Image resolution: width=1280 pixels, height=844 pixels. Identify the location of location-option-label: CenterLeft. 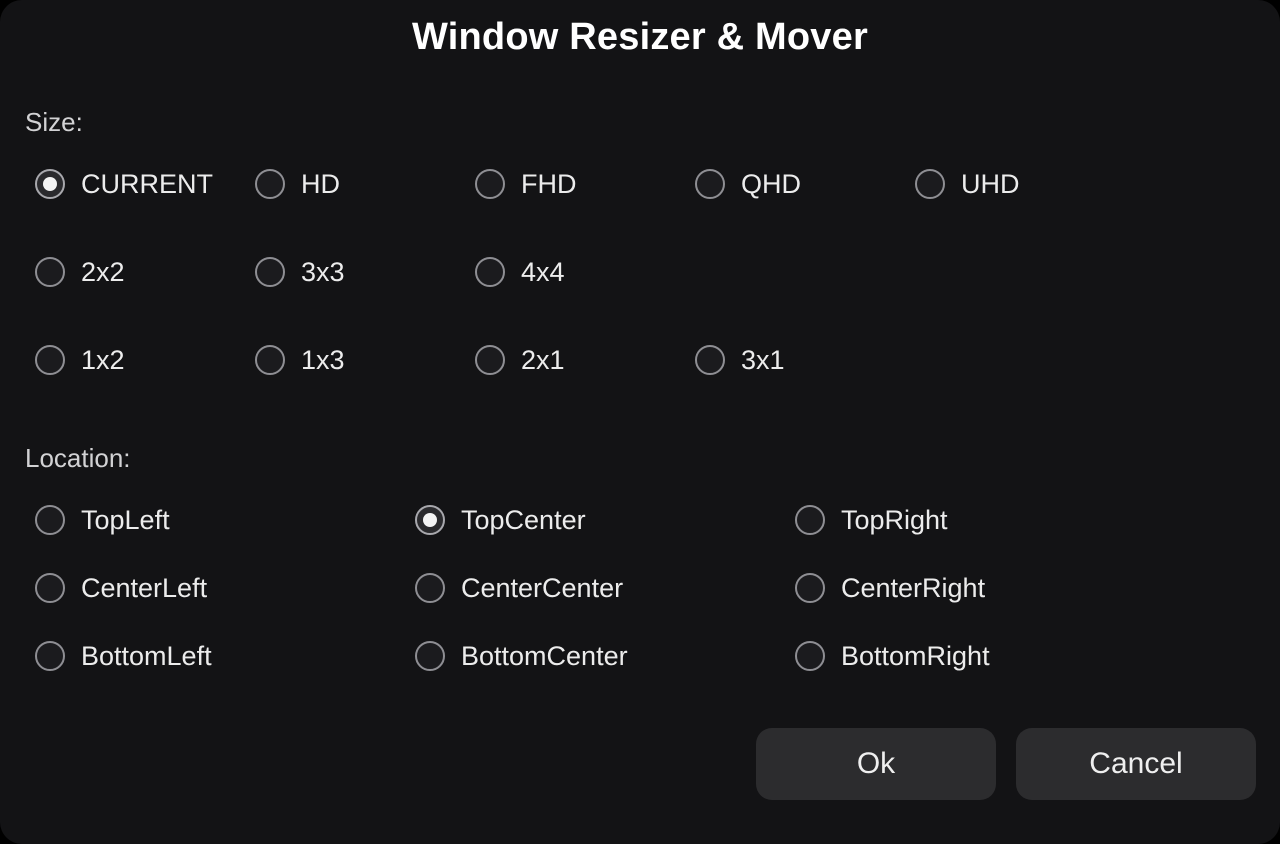
(144, 587).